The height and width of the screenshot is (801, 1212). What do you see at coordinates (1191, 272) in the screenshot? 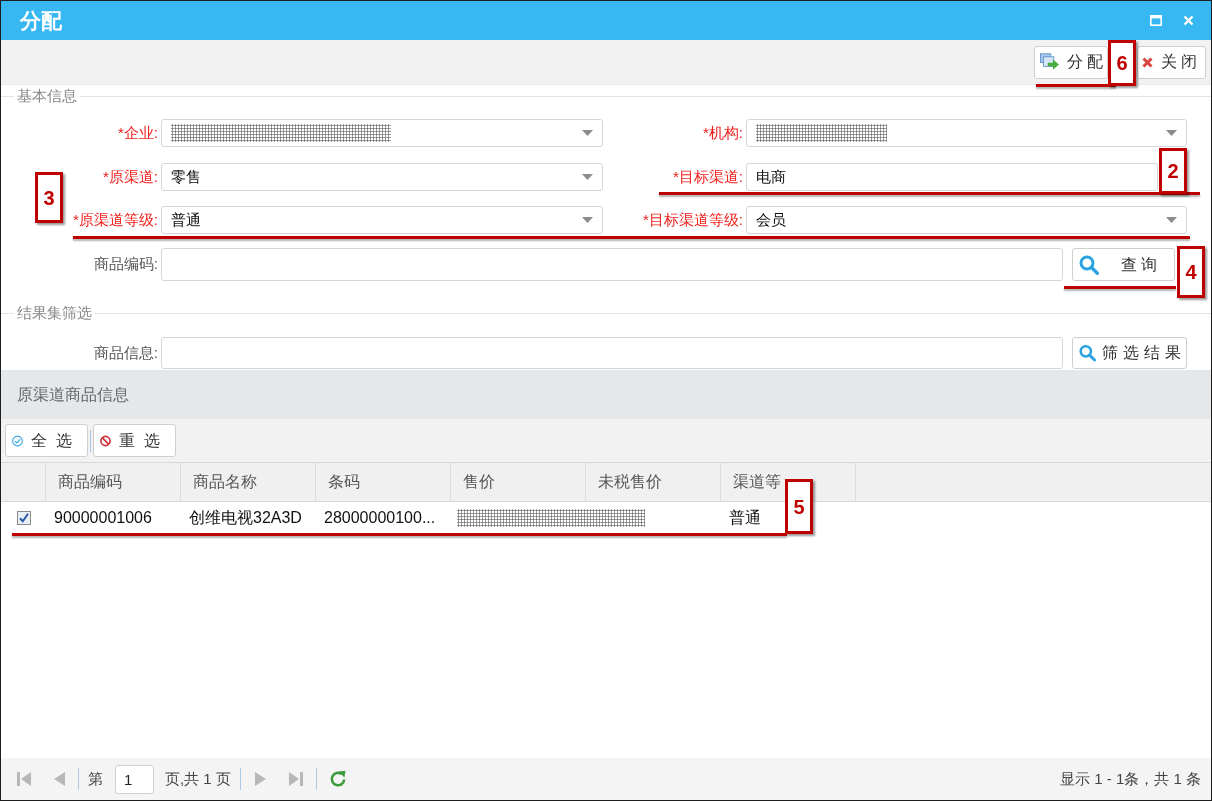
I see `step-number-callout: 4` at bounding box center [1191, 272].